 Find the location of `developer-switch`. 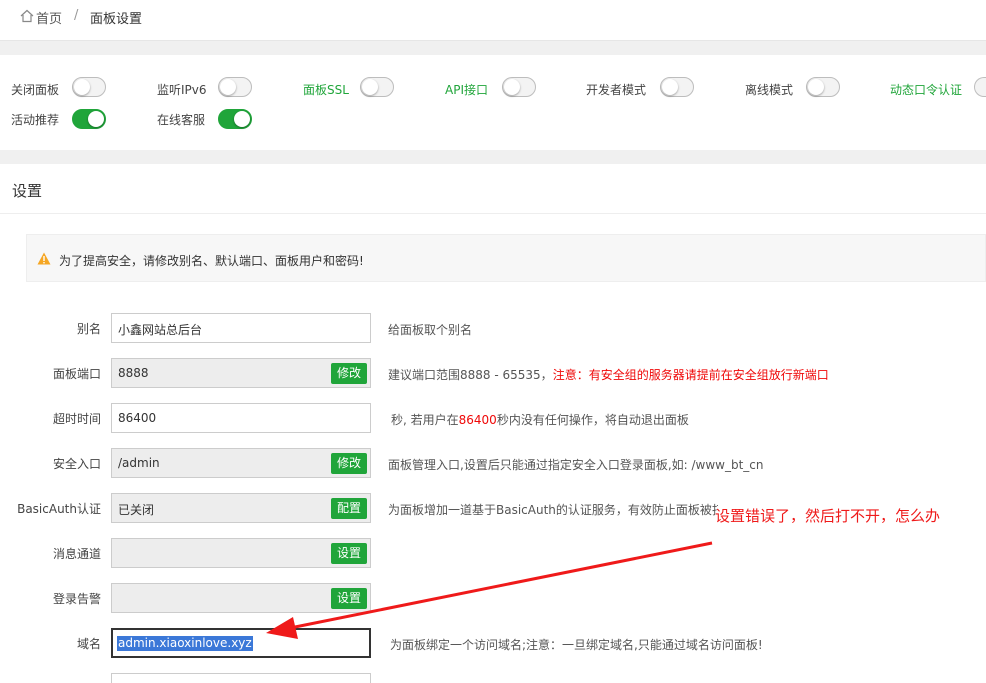

developer-switch is located at coordinates (677, 87).